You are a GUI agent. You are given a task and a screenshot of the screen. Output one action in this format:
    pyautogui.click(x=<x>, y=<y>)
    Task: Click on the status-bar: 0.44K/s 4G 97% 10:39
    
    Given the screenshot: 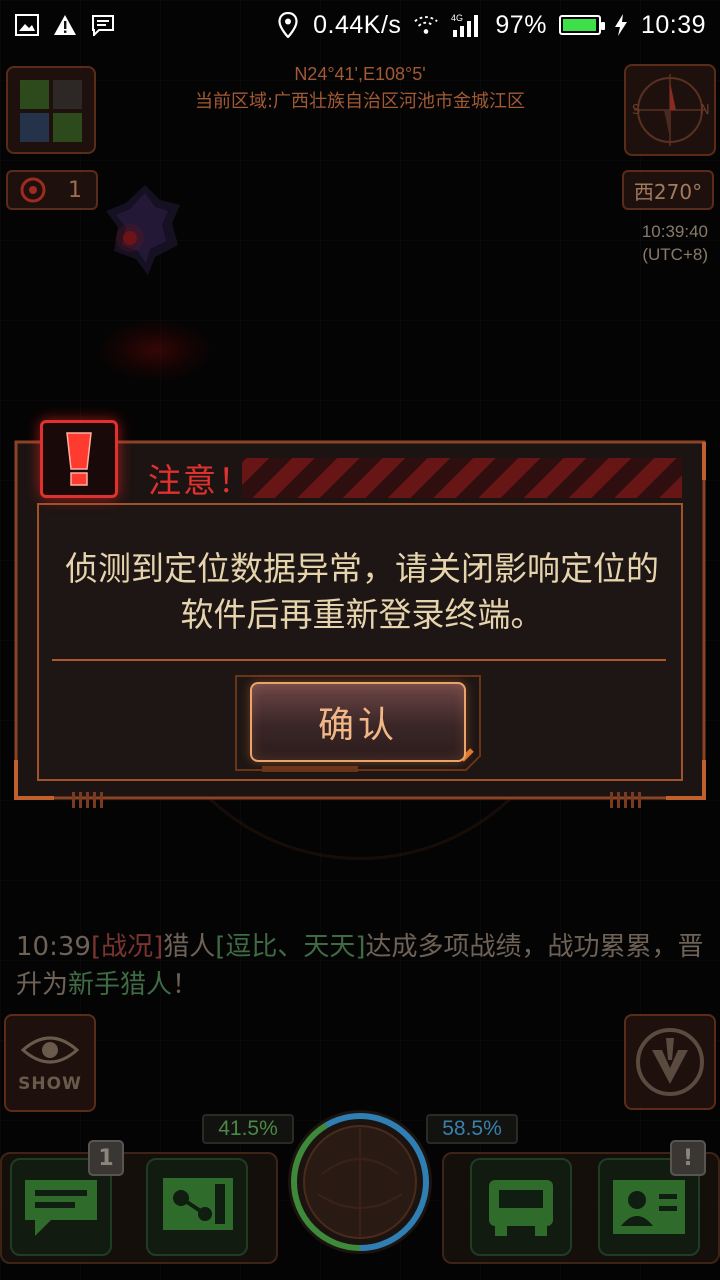 What is the action you would take?
    pyautogui.click(x=360, y=25)
    